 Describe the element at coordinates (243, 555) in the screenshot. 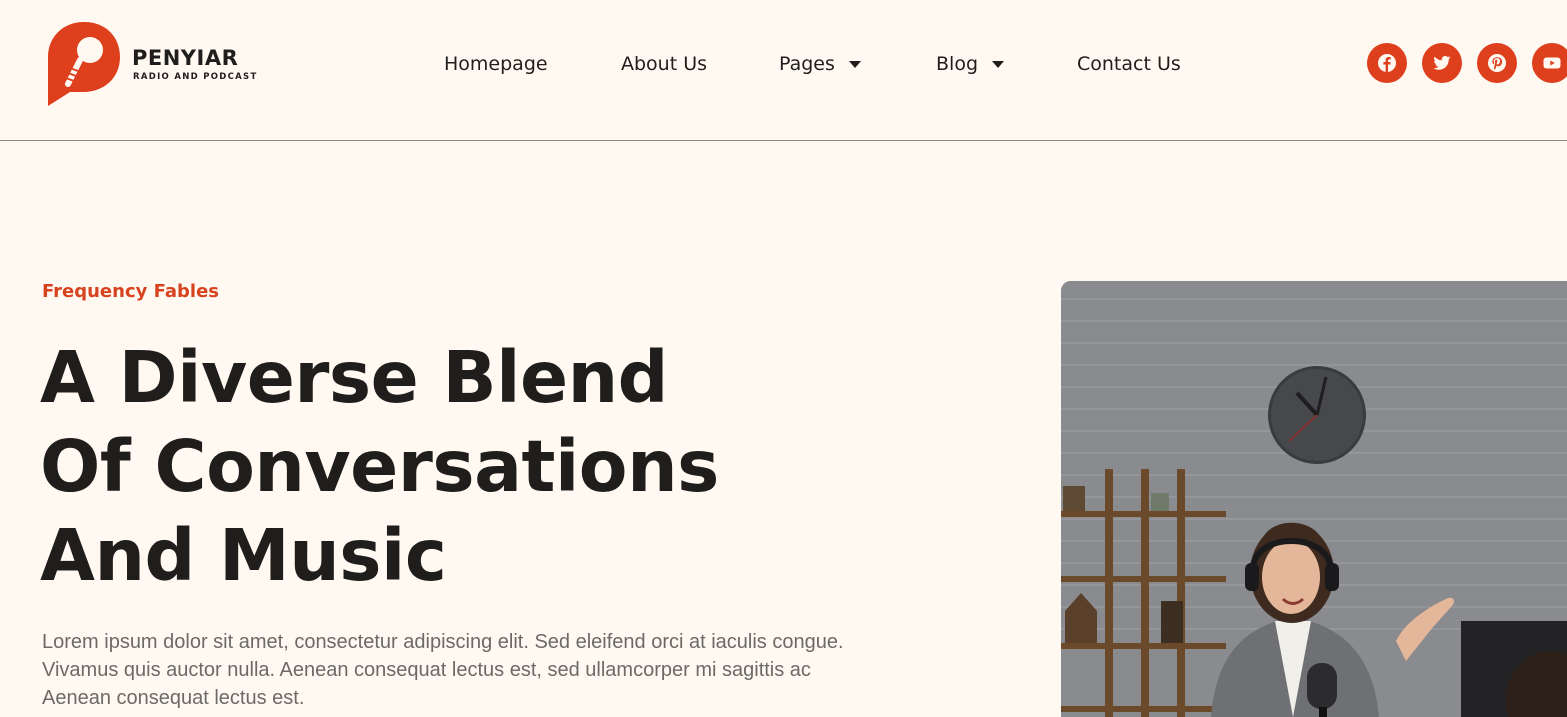

I see `headline-line: And Music` at that location.